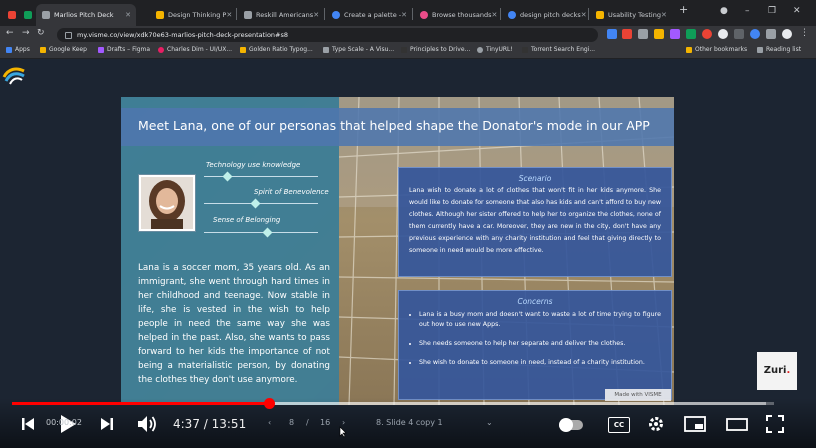  I want to click on close-window-icon: ✕, so click(797, 11).